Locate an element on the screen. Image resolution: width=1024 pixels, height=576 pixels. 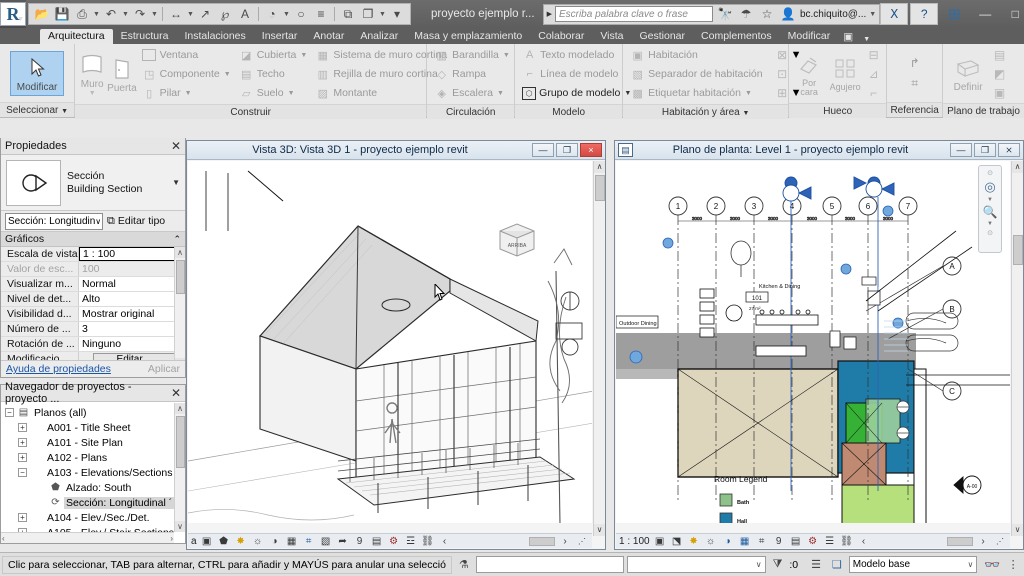
crop-view-icon: ⌗ is located at coordinates (309, 541).